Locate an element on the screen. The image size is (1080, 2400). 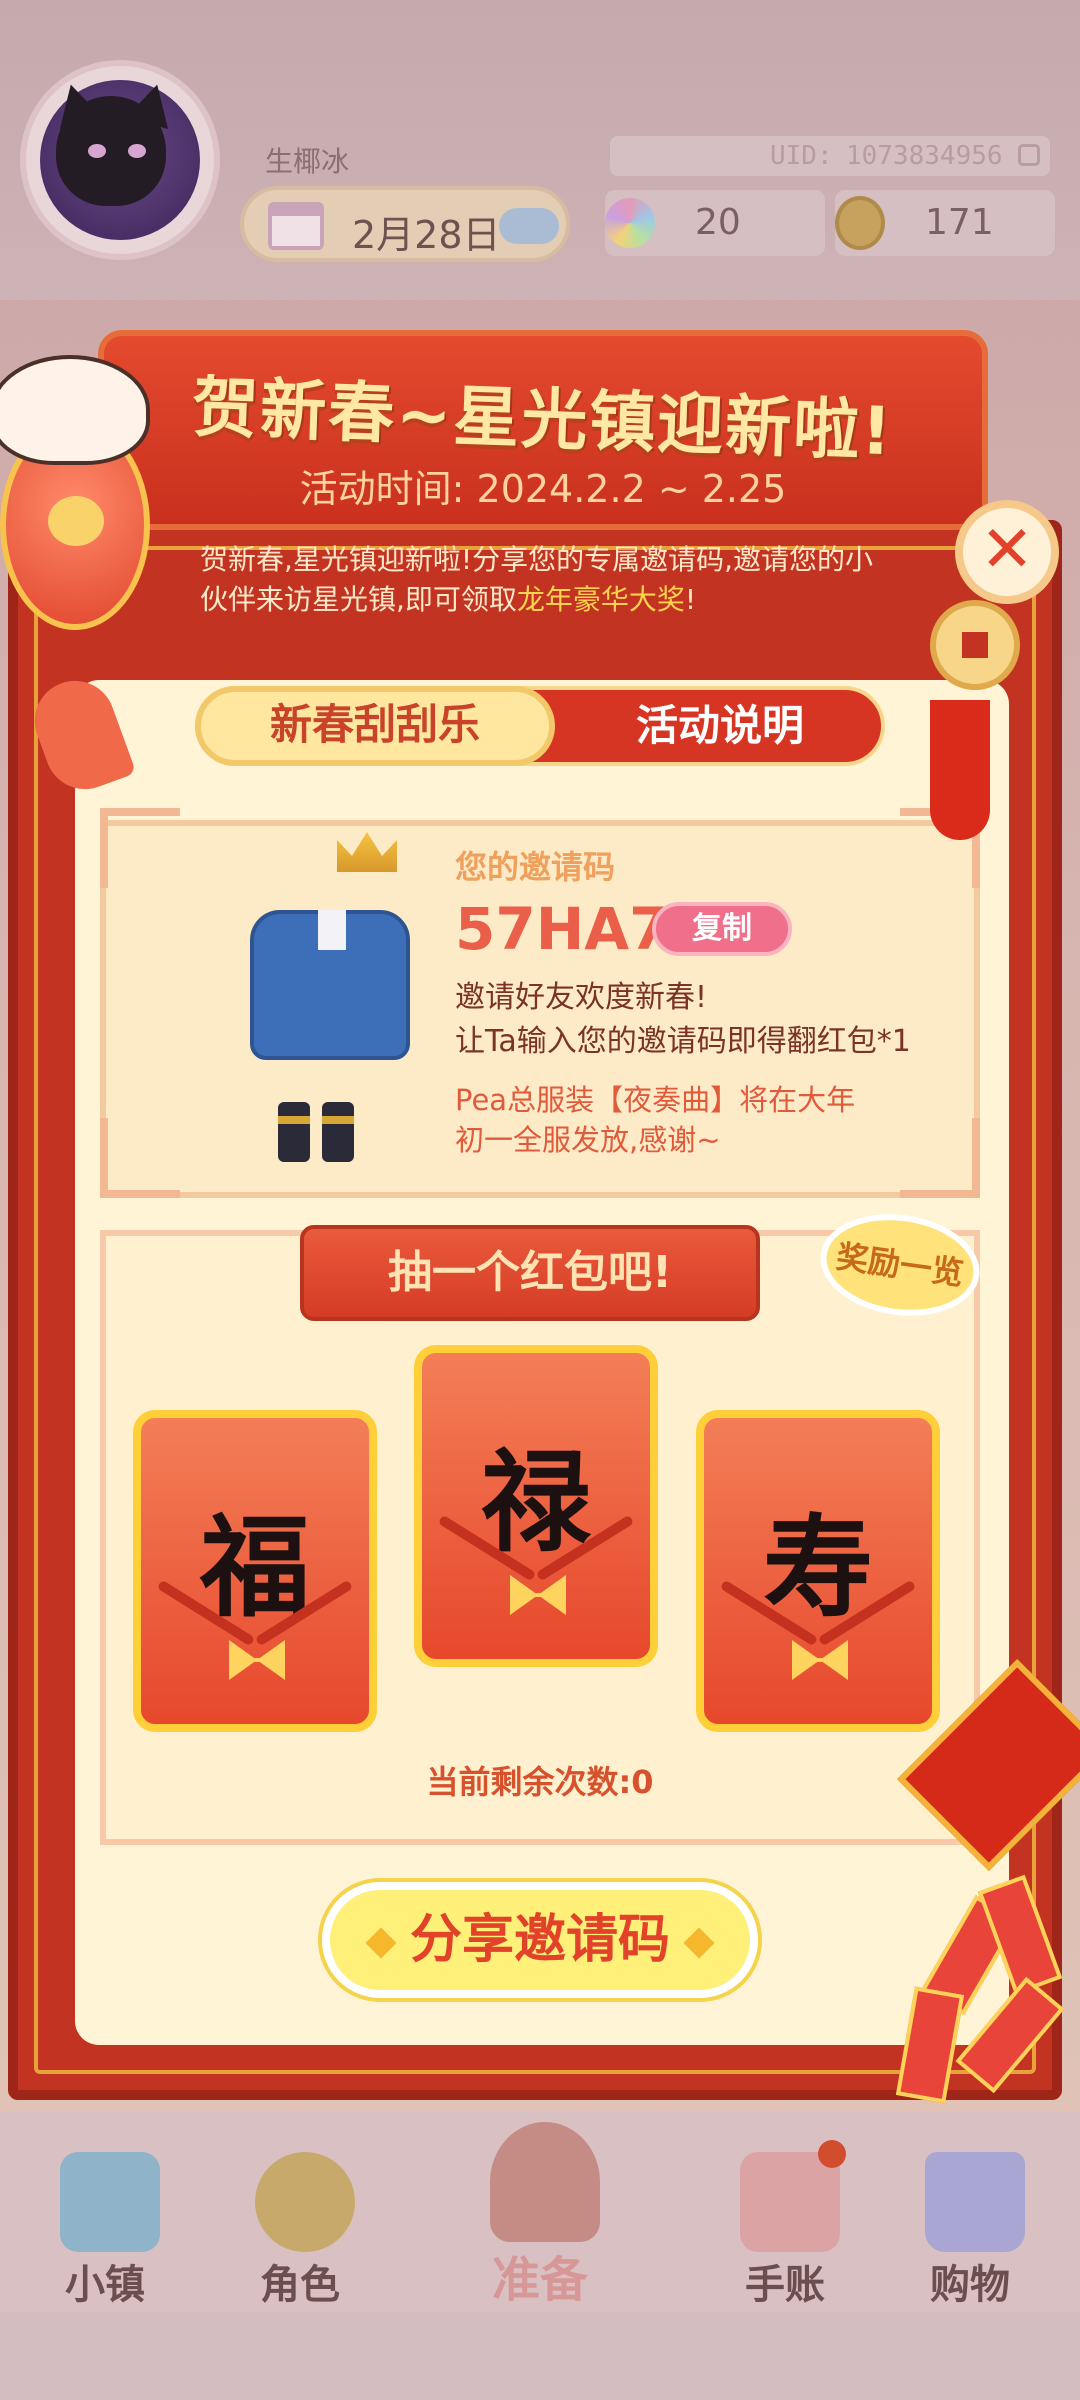
nav-town: 小镇 is located at coordinates (105, 2212).